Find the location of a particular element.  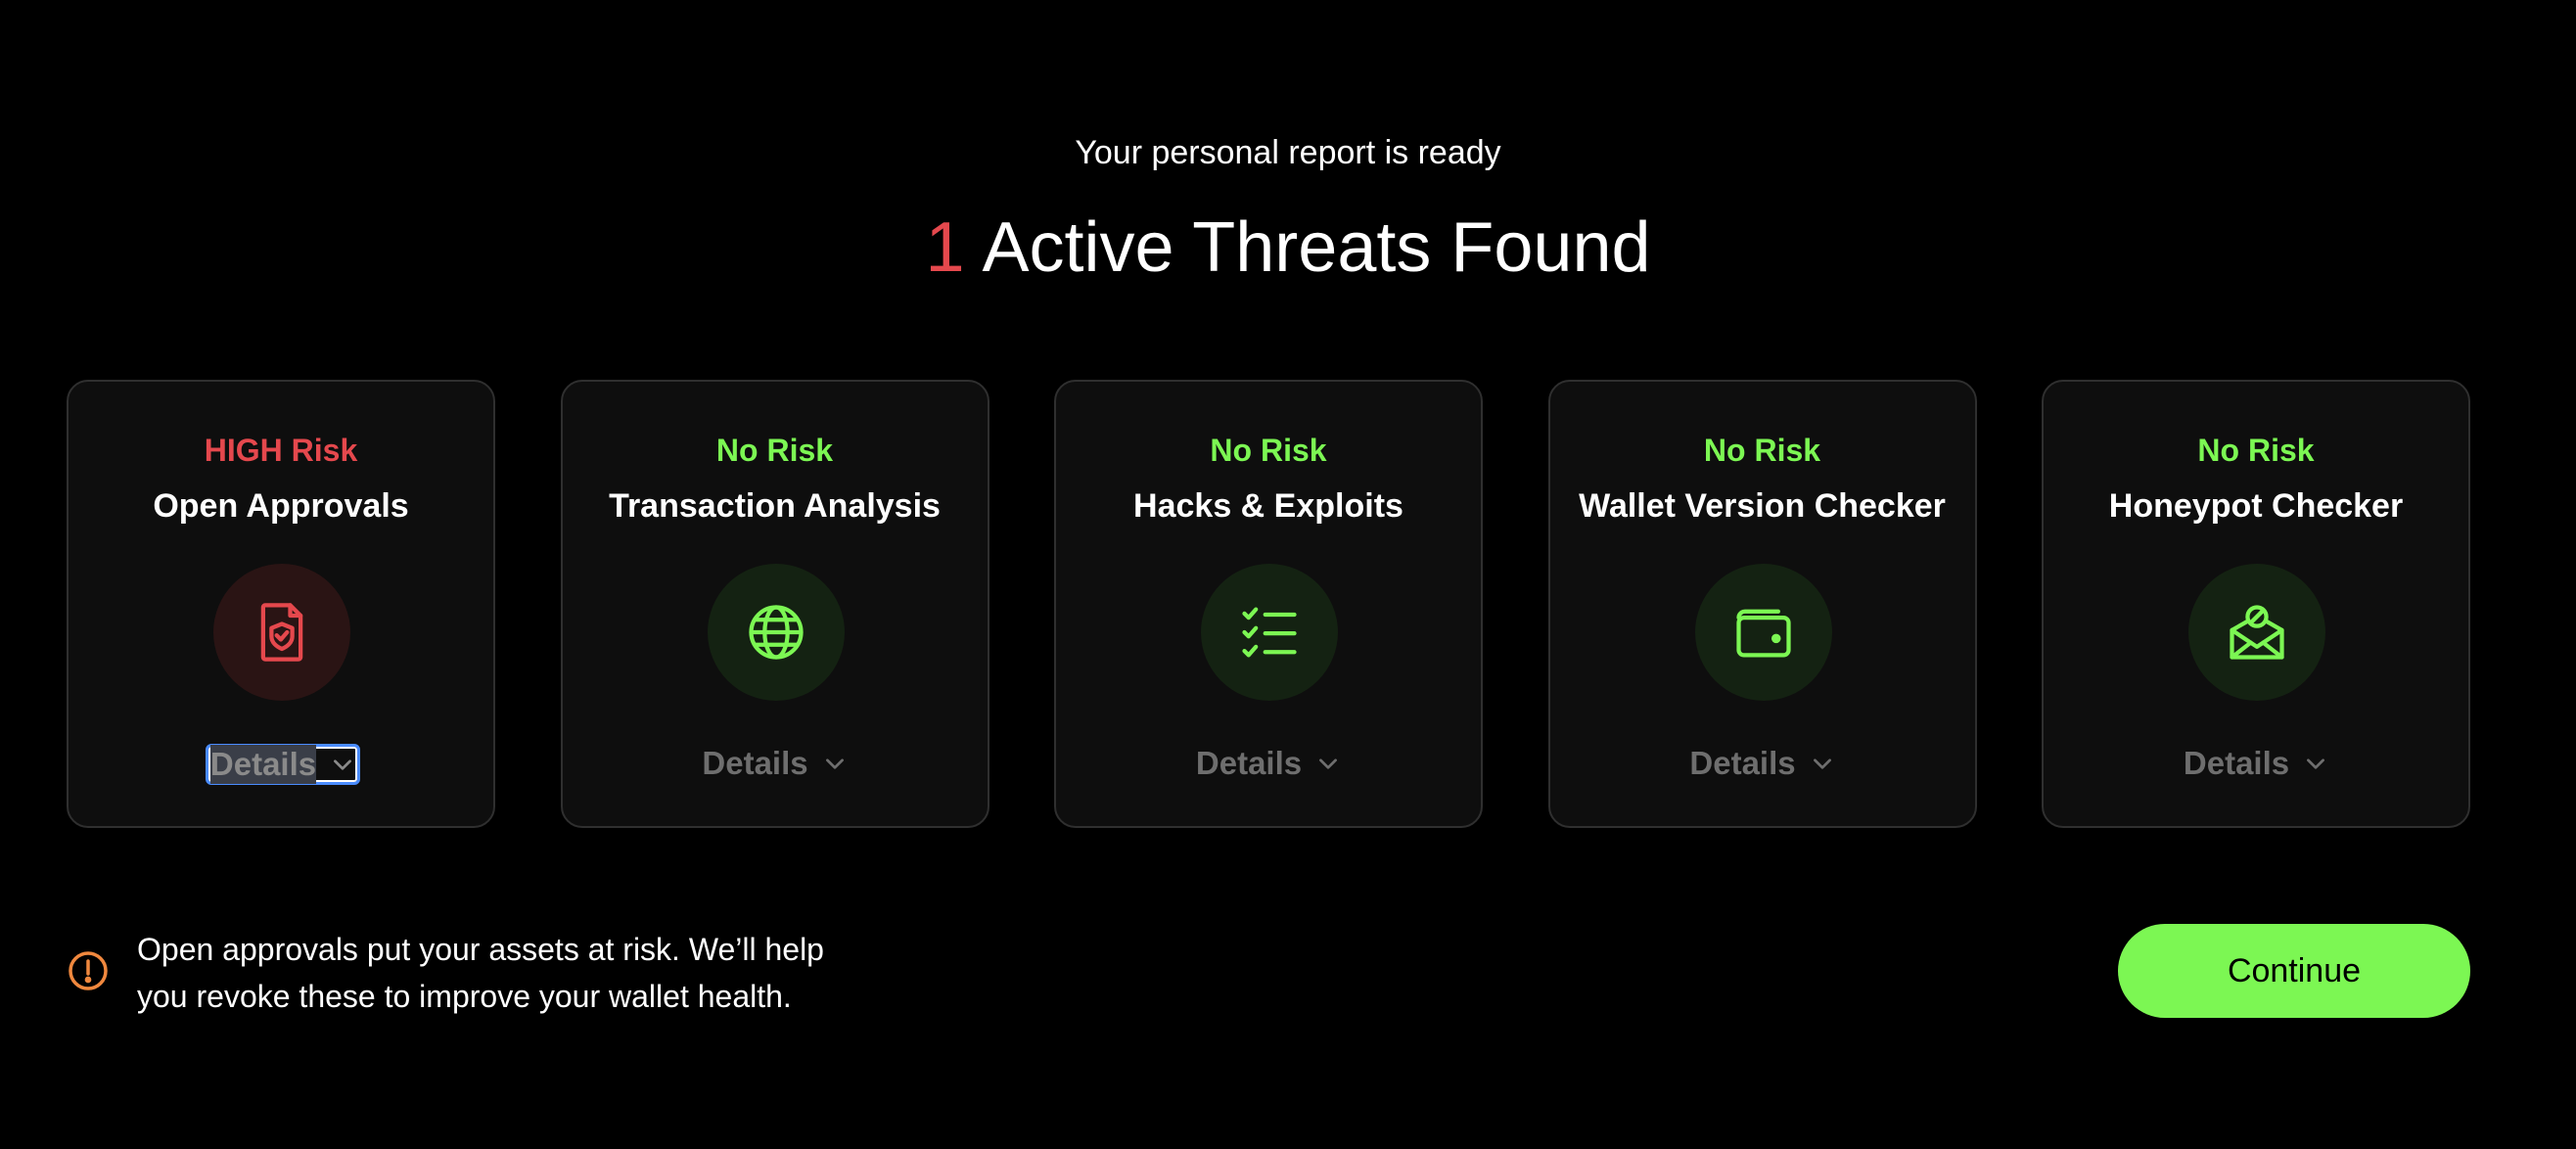

page-title: 1 Active Threats Found is located at coordinates (1288, 248).